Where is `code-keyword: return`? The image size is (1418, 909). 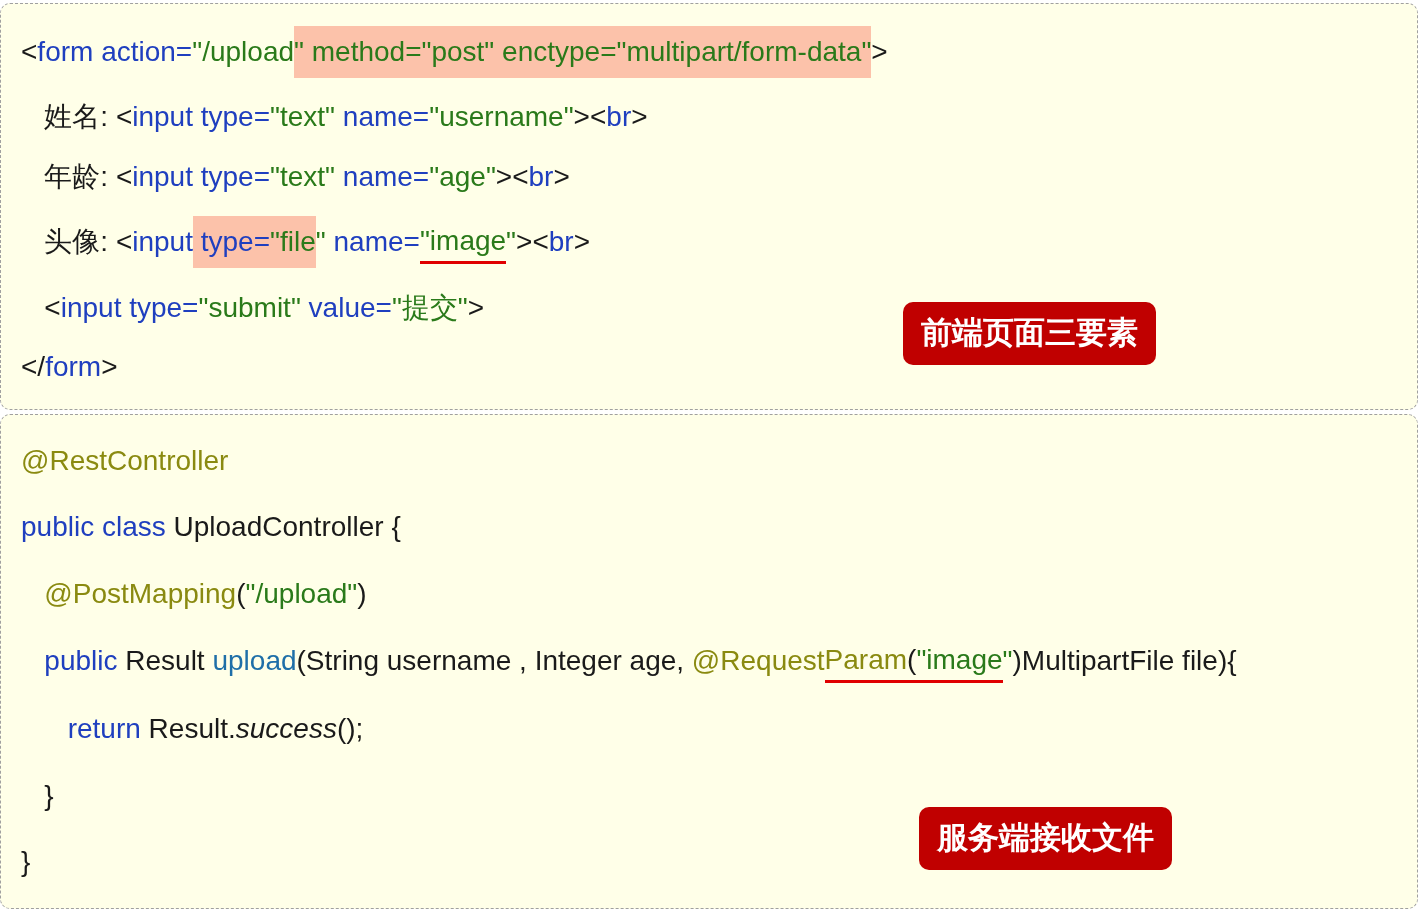
code-keyword: return is located at coordinates (103, 729).